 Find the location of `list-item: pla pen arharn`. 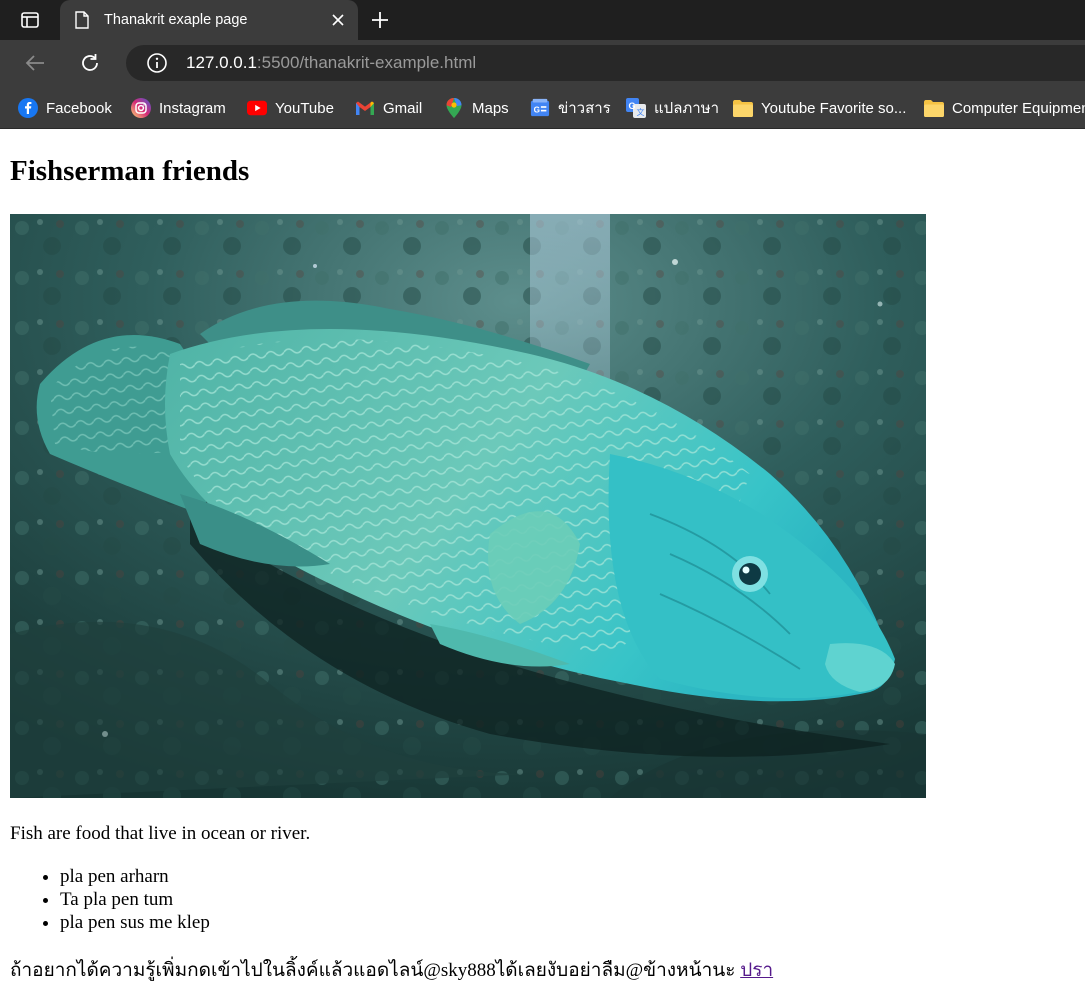

list-item: pla pen arharn is located at coordinates (135, 876).